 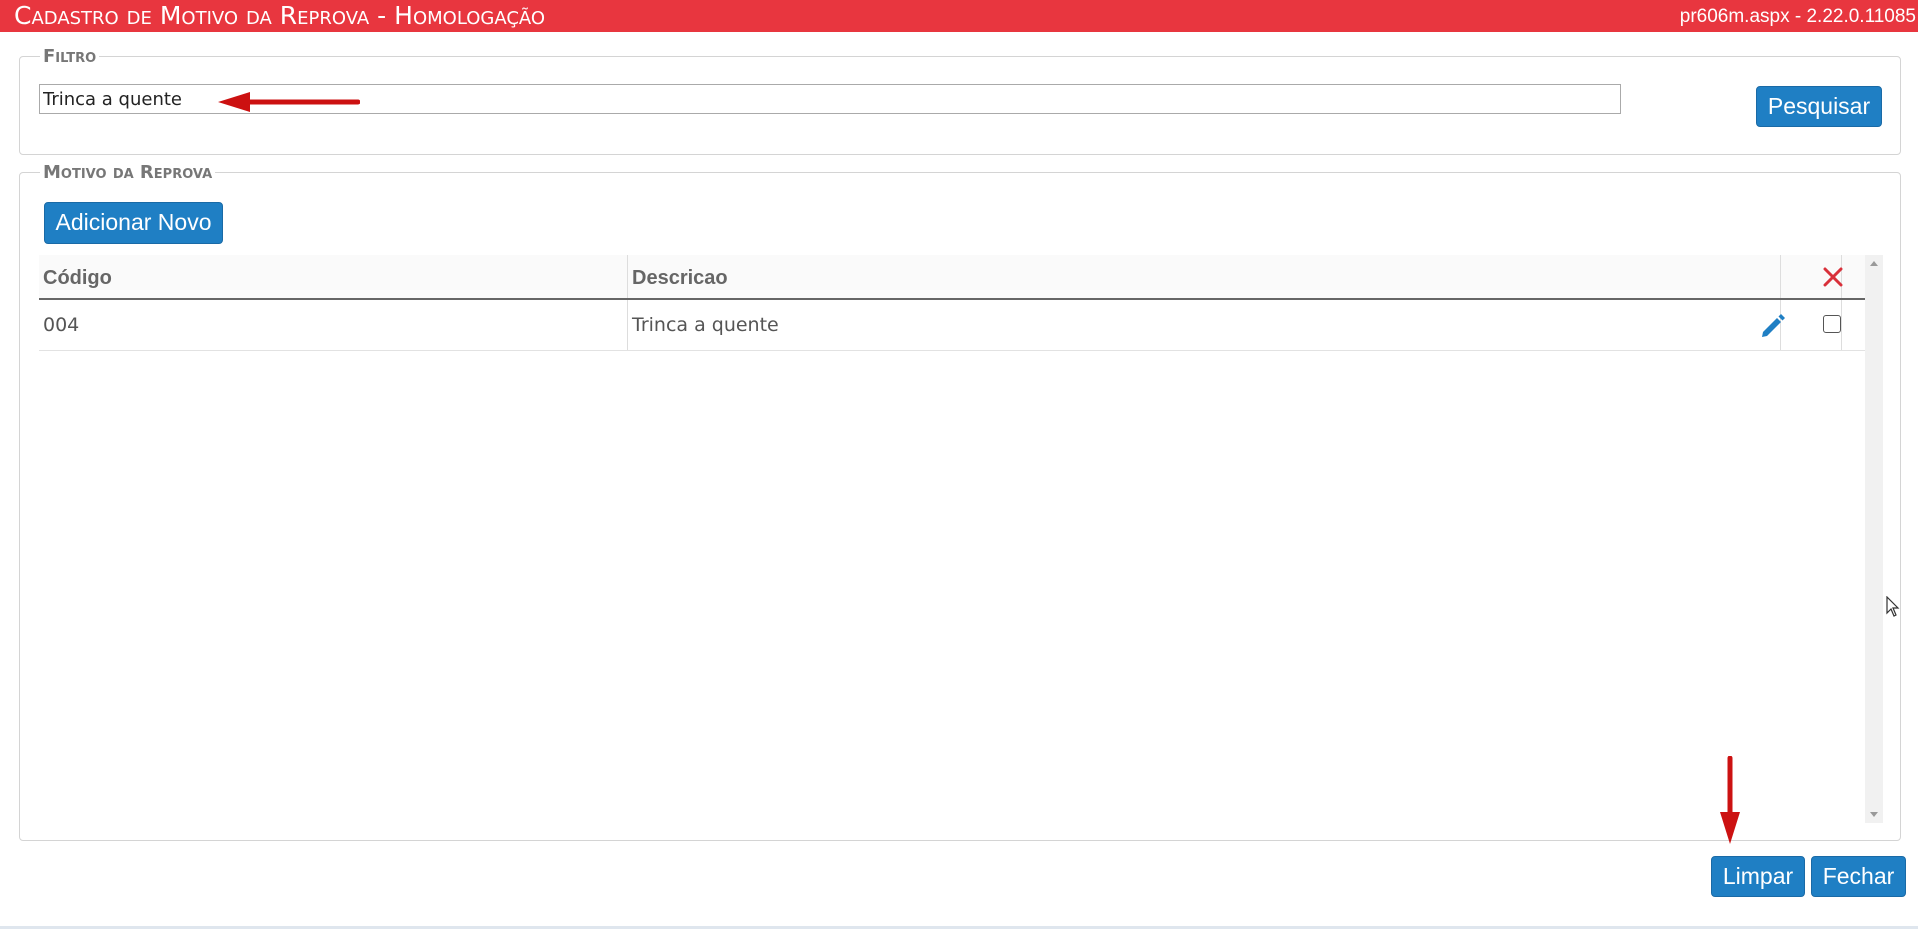 What do you see at coordinates (1833, 277) in the screenshot?
I see `delete-selected-icon` at bounding box center [1833, 277].